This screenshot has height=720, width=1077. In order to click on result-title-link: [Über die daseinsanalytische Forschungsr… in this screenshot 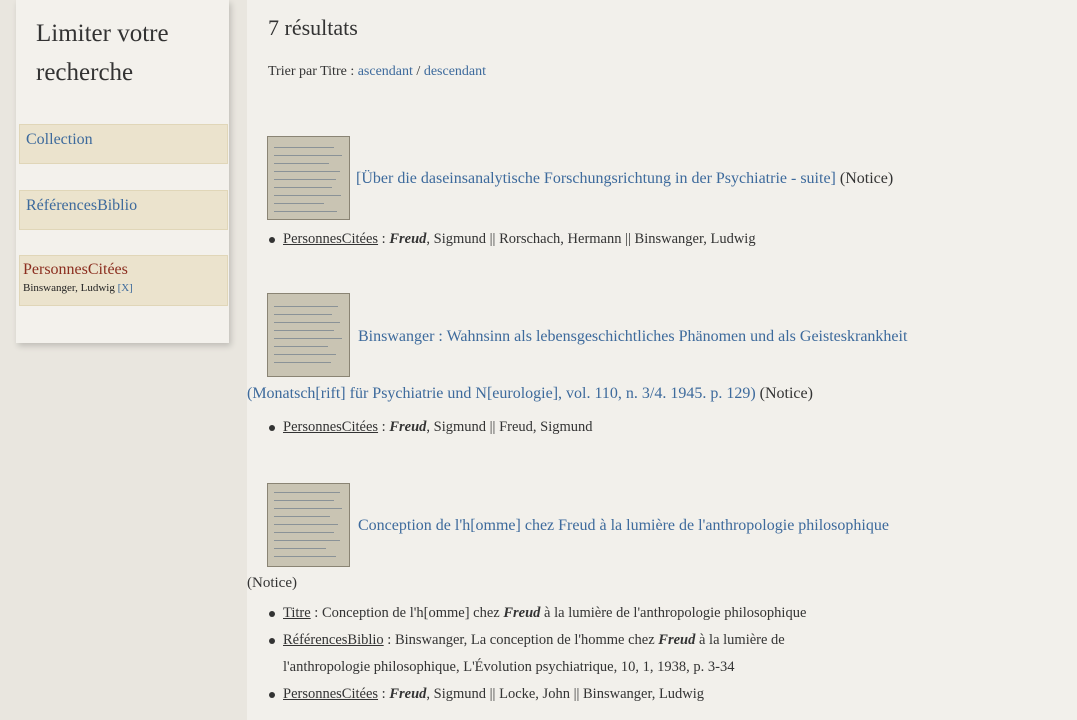, I will do `click(596, 178)`.